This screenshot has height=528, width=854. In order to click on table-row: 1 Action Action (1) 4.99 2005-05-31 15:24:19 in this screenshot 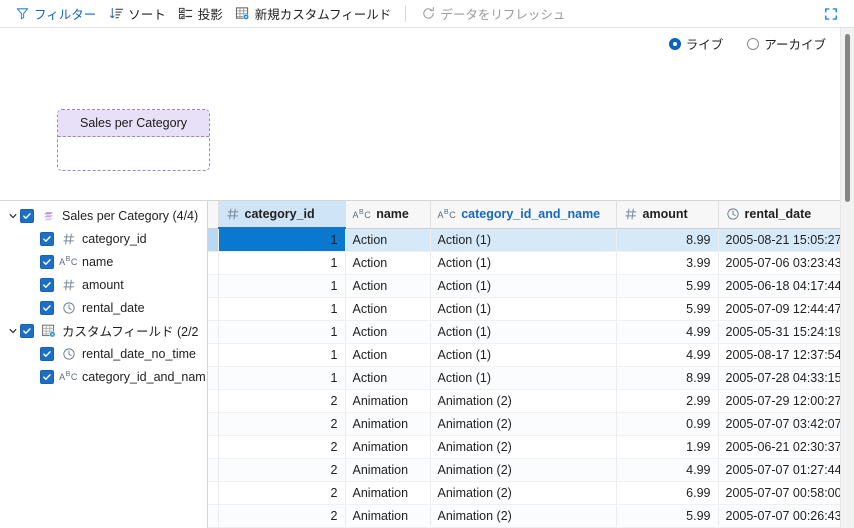, I will do `click(524, 332)`.